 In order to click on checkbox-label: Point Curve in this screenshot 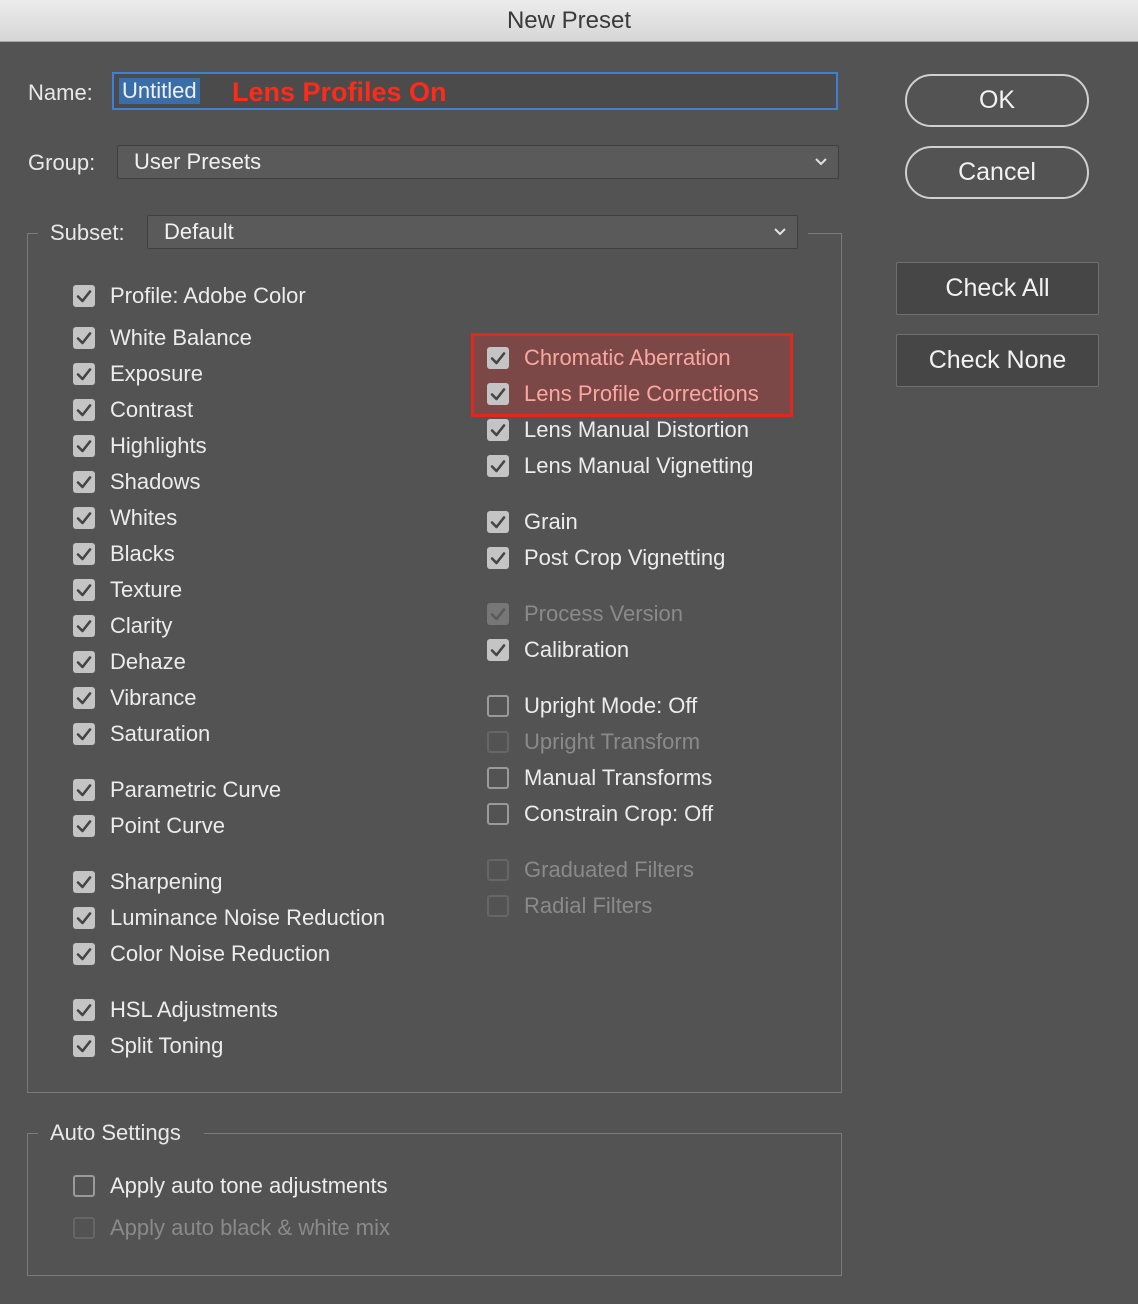, I will do `click(167, 825)`.